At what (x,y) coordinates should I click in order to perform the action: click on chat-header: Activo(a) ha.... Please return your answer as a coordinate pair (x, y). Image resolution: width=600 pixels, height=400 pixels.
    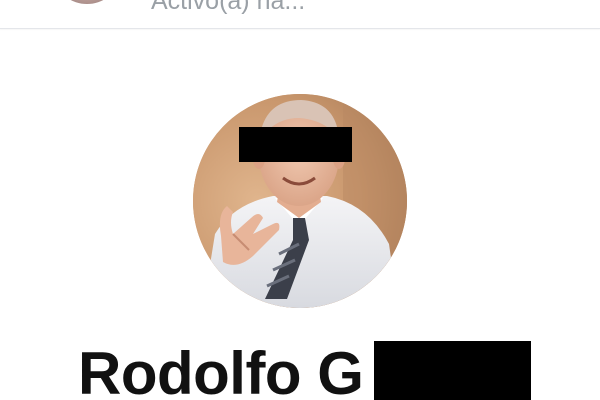
    Looking at the image, I should click on (300, 14).